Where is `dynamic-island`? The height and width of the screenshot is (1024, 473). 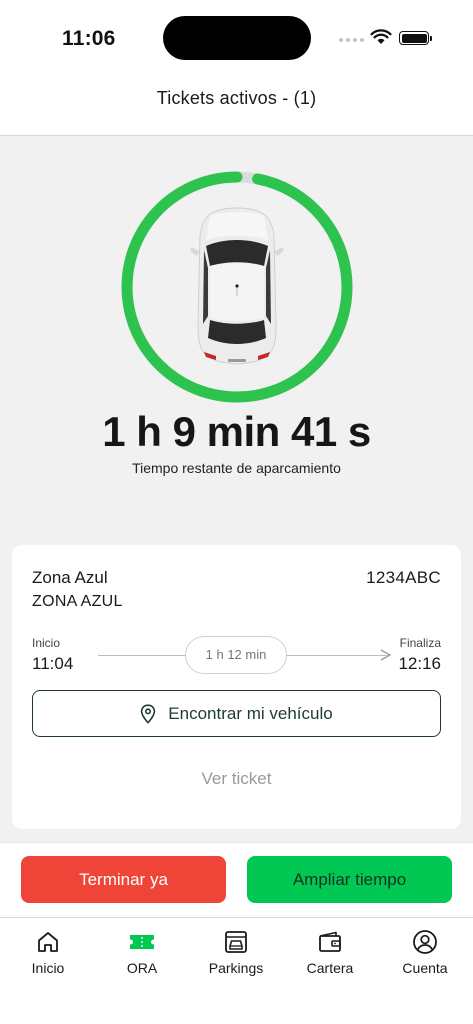 dynamic-island is located at coordinates (237, 38).